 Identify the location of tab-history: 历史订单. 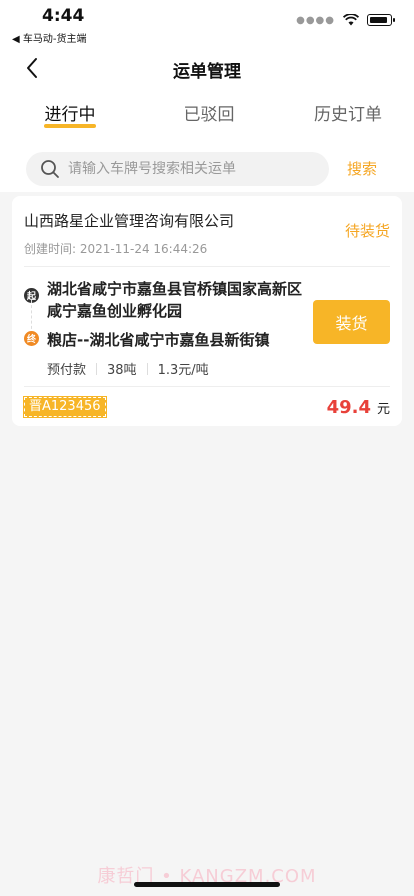
(348, 112).